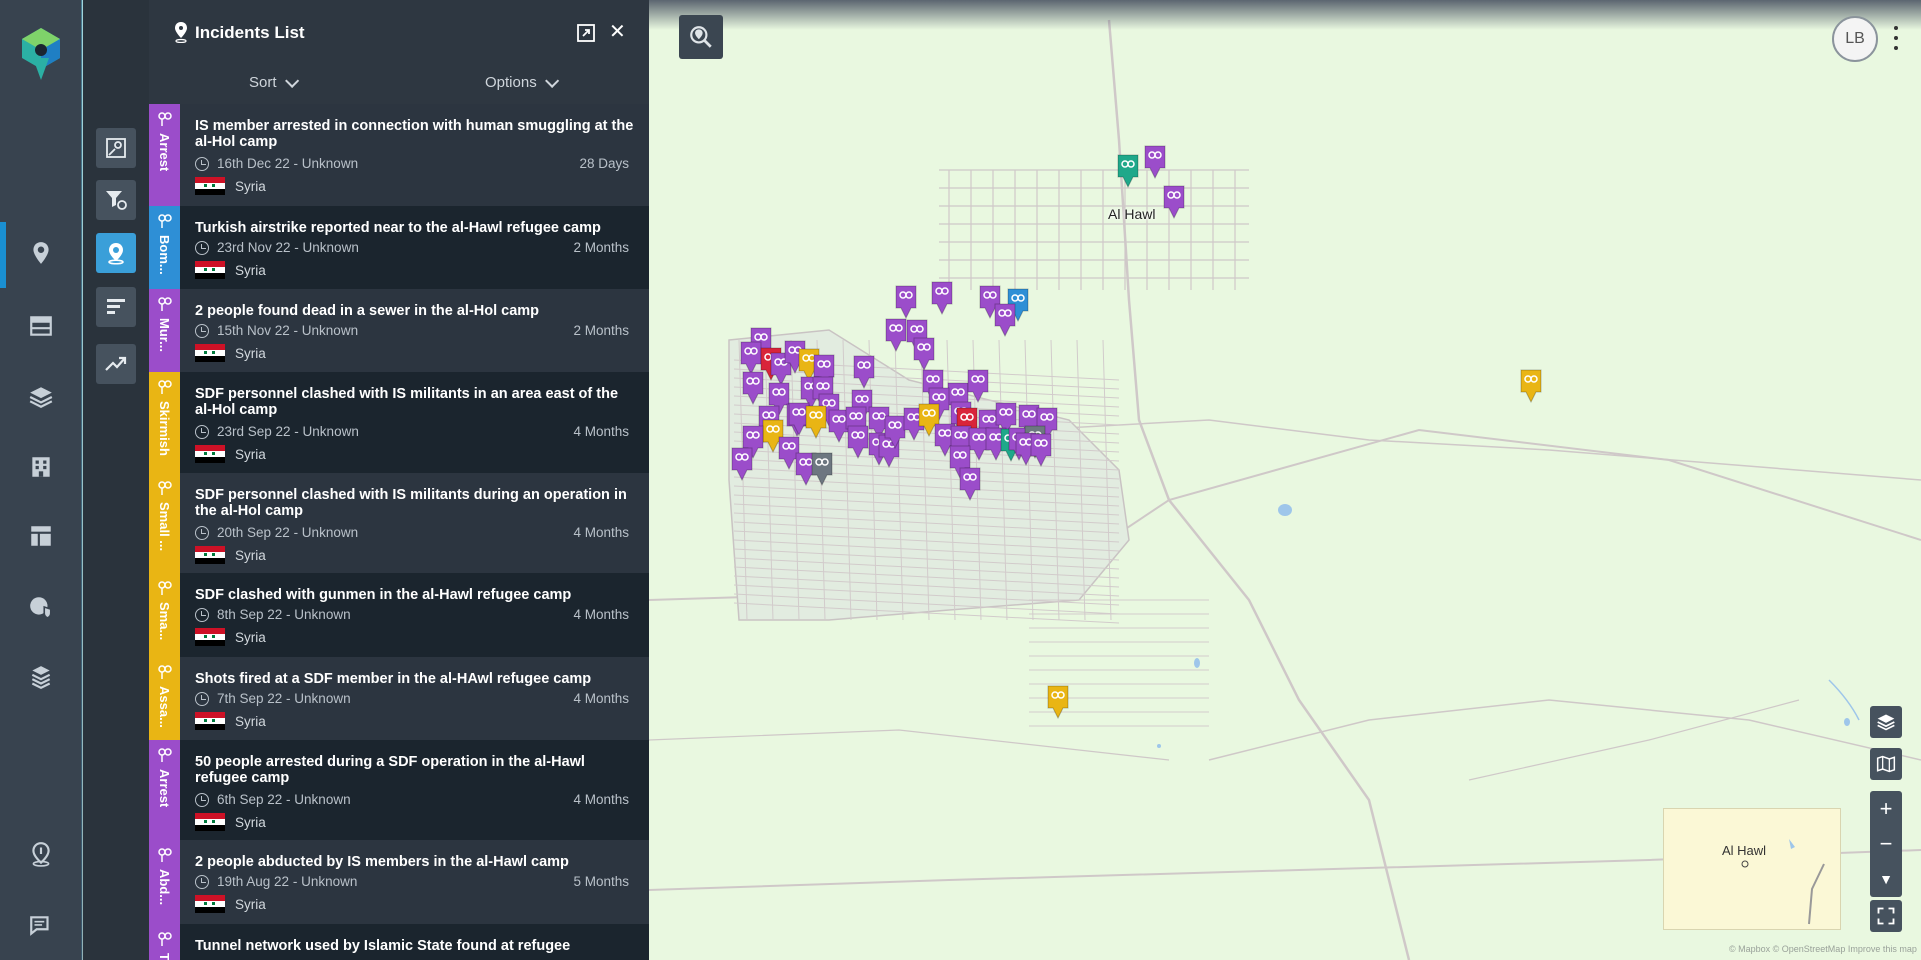  What do you see at coordinates (41, 926) in the screenshot?
I see `chat-icon` at bounding box center [41, 926].